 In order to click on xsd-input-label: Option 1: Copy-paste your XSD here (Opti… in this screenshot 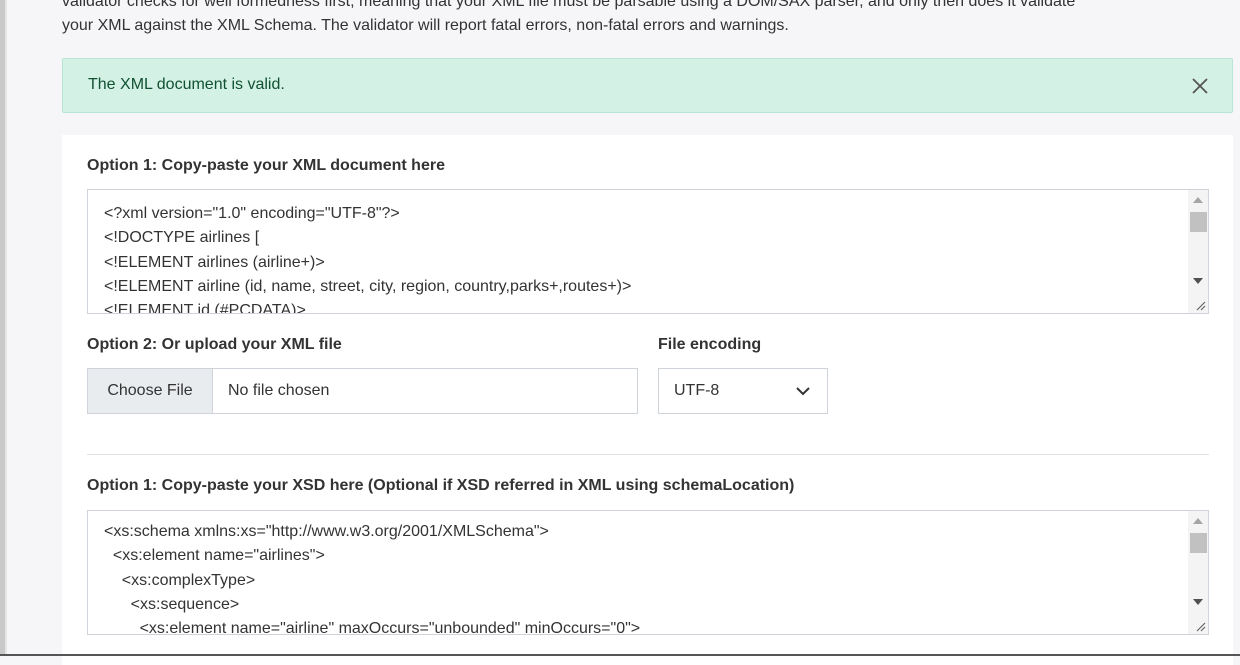, I will do `click(441, 485)`.